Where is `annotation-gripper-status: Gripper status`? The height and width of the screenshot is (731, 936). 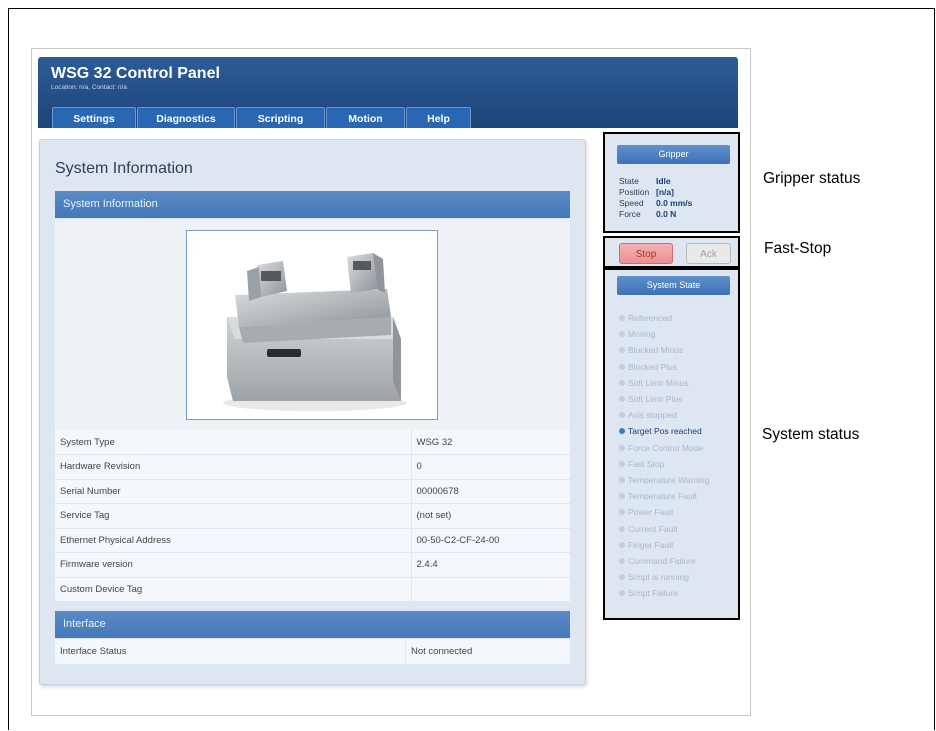
annotation-gripper-status: Gripper status is located at coordinates (812, 178).